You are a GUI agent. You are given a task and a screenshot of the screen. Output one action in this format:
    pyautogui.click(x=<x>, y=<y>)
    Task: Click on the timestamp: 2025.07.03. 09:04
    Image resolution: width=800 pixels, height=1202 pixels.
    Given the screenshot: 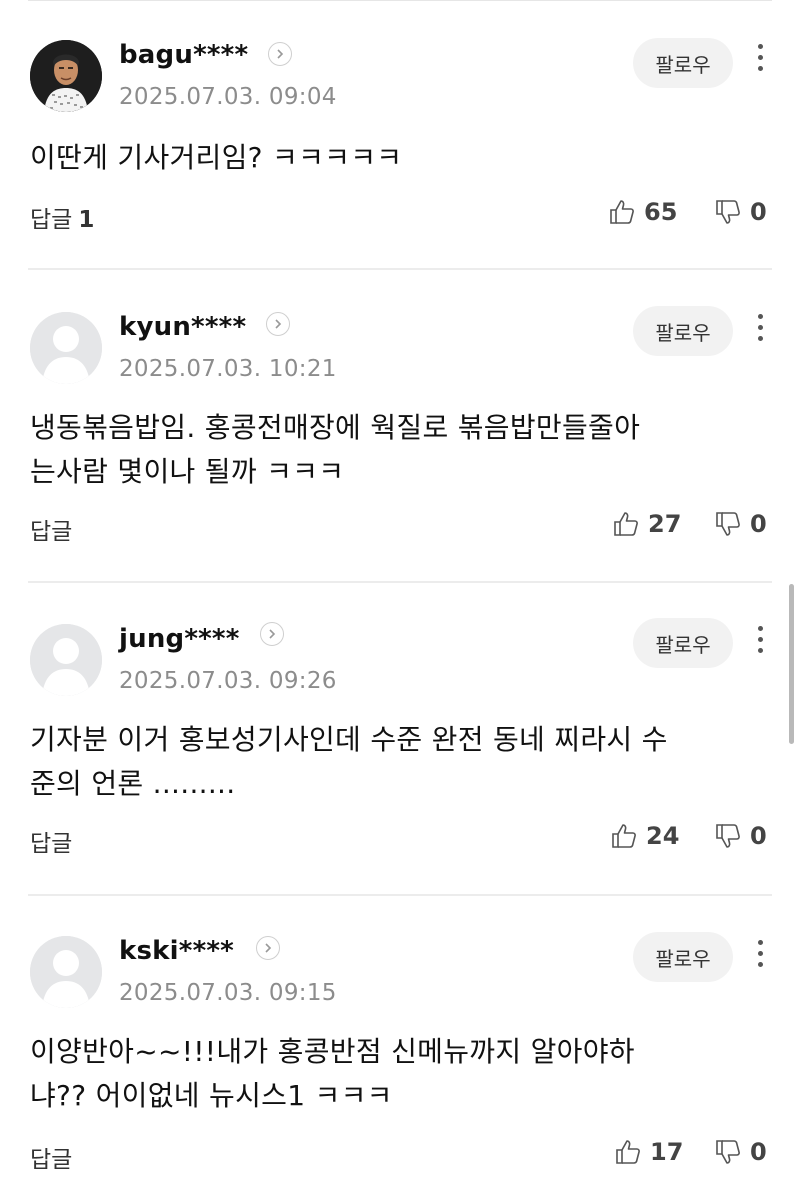 What is the action you would take?
    pyautogui.click(x=228, y=97)
    